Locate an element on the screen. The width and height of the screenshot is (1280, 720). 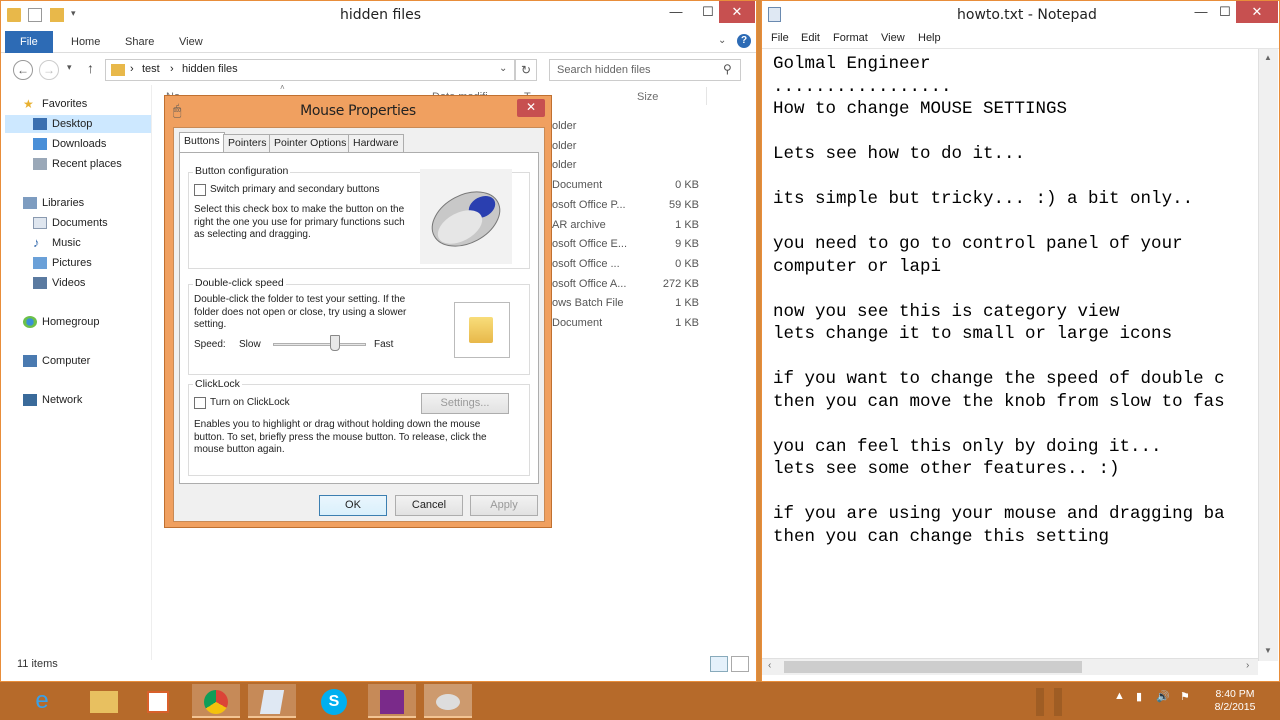
file-size: 59 KB is located at coordinates (684, 204).